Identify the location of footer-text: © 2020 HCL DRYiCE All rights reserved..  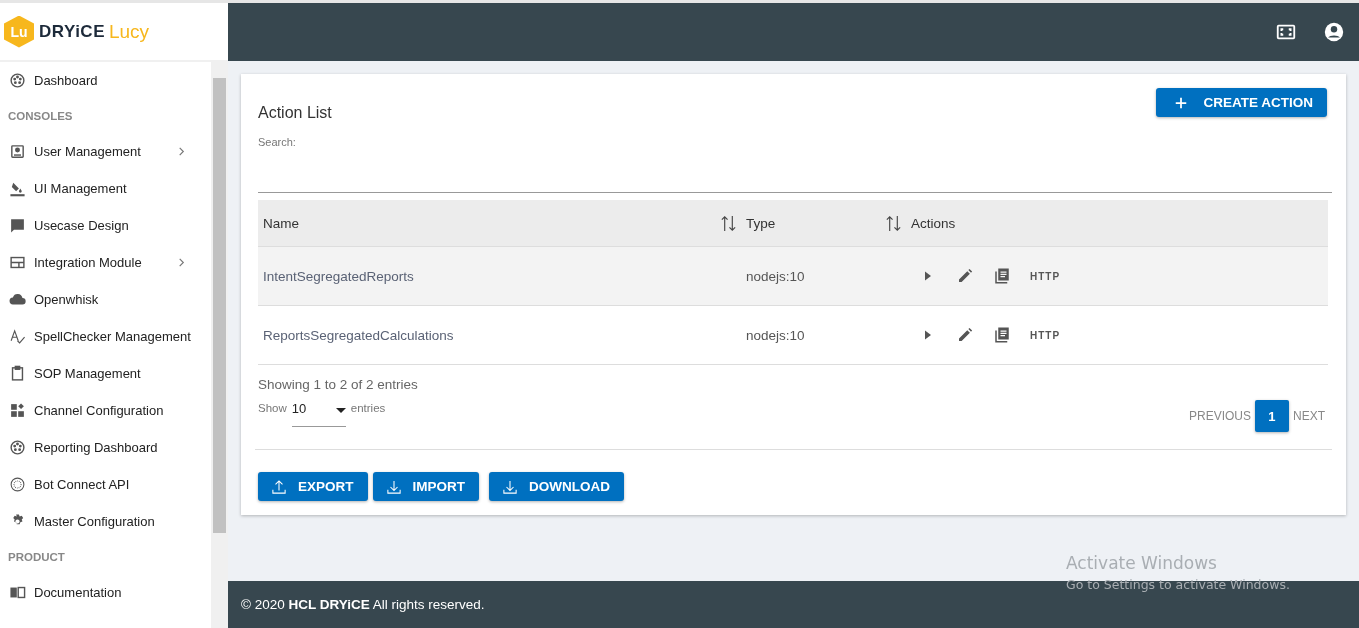
(363, 604).